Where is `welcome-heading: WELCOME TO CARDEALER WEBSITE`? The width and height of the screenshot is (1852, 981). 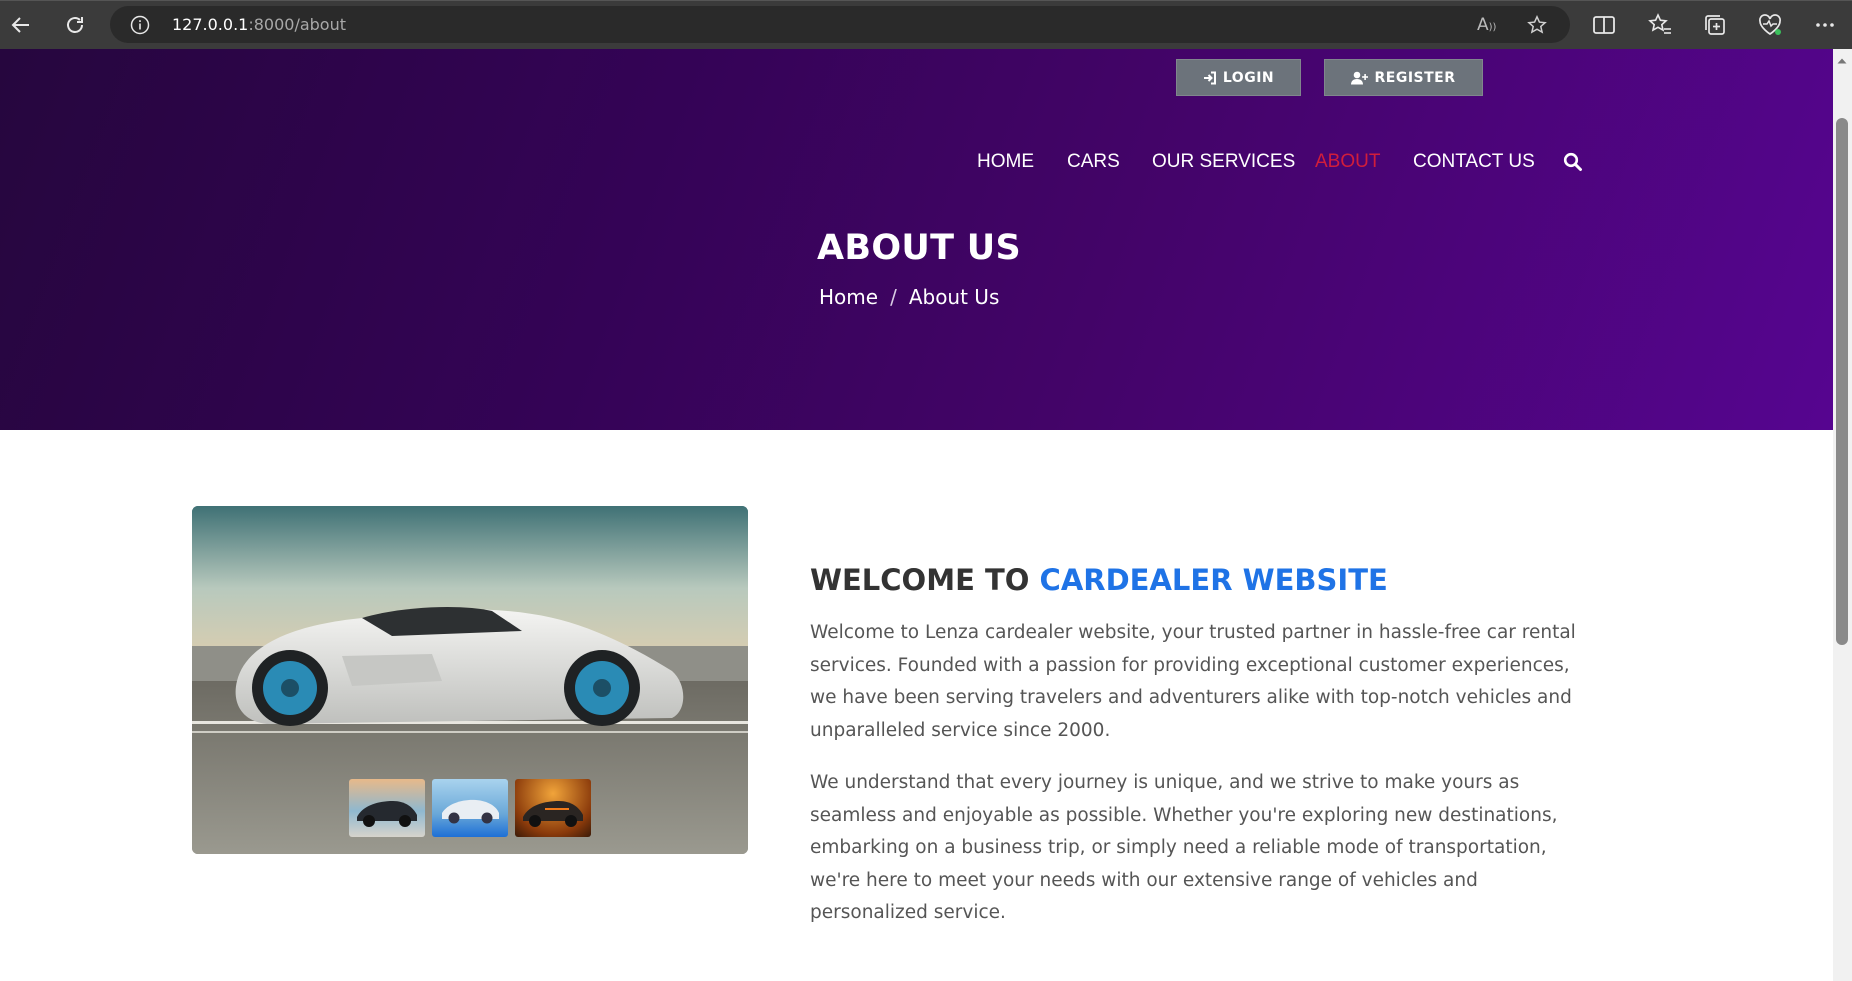 welcome-heading: WELCOME TO CARDEALER WEBSITE is located at coordinates (1099, 580).